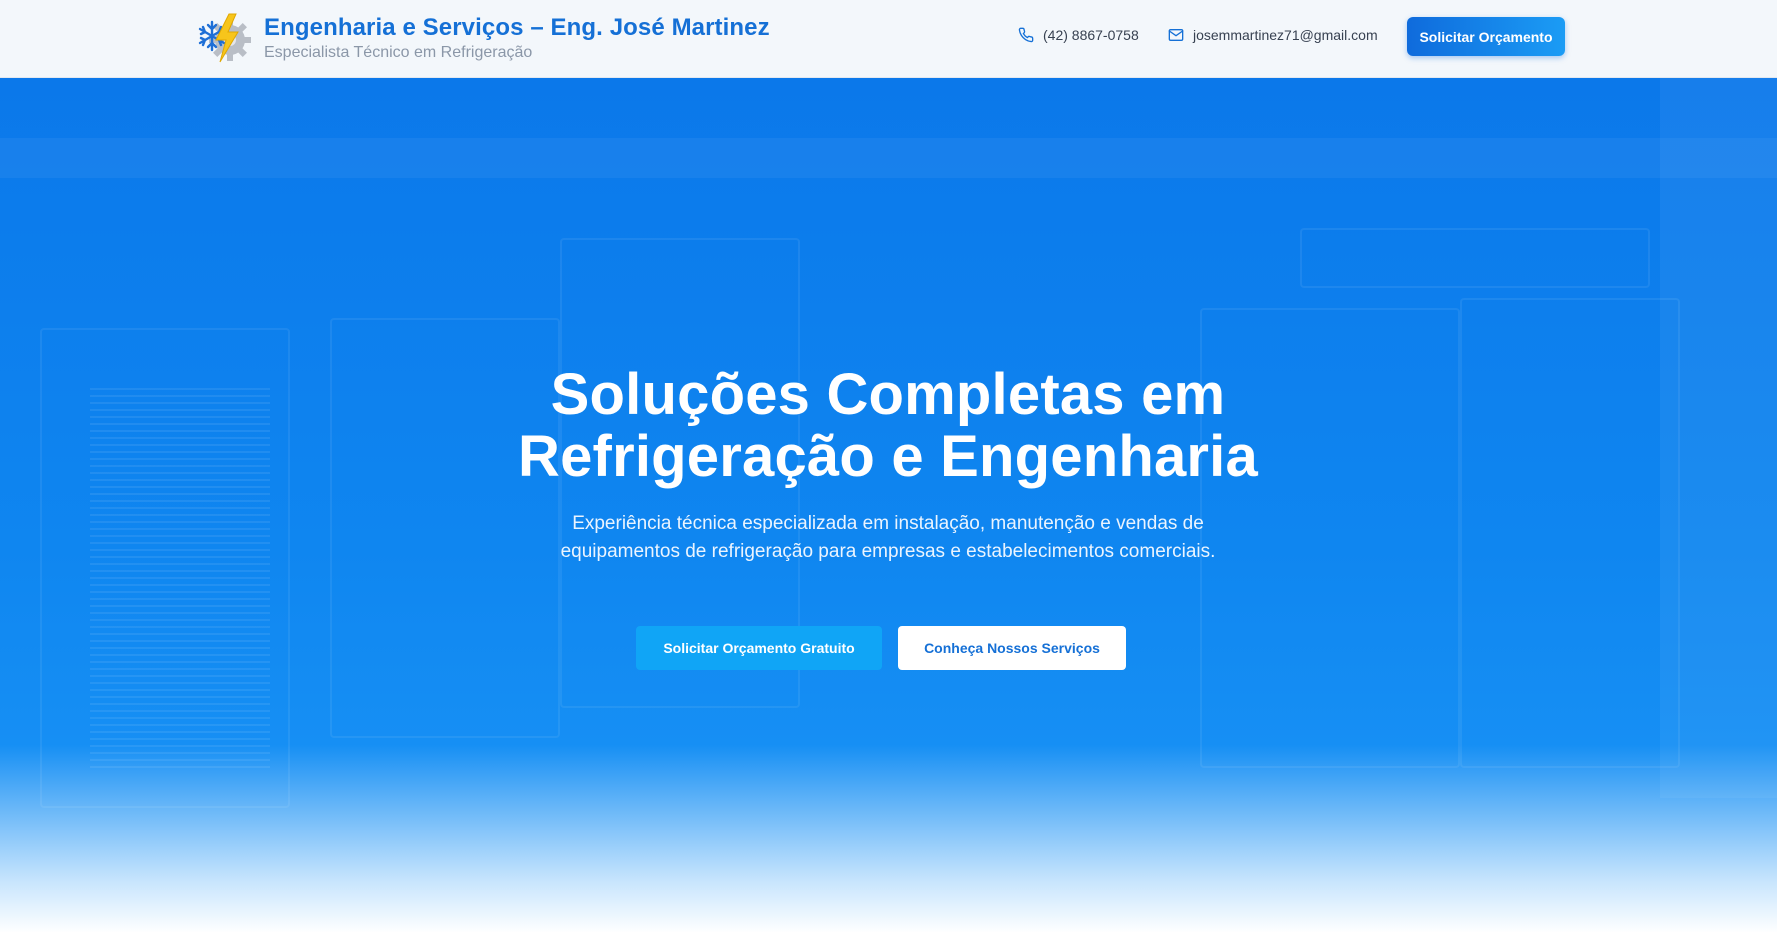 The image size is (1777, 933). What do you see at coordinates (888, 158) in the screenshot?
I see `background-duct` at bounding box center [888, 158].